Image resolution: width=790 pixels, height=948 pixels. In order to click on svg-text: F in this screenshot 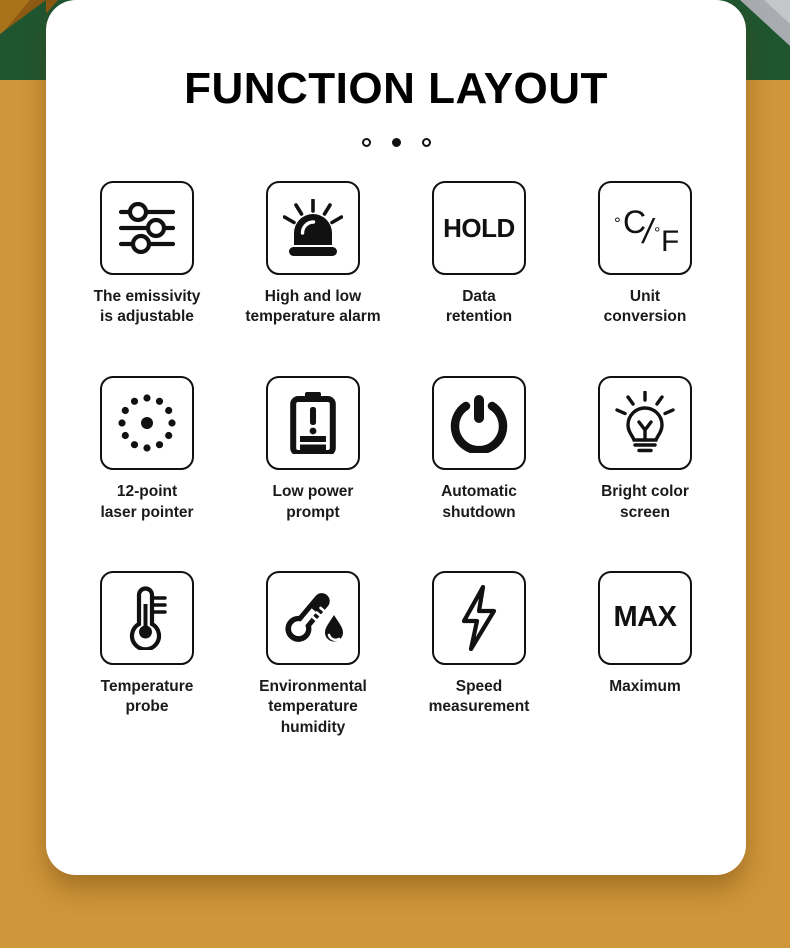, I will do `click(669, 241)`.